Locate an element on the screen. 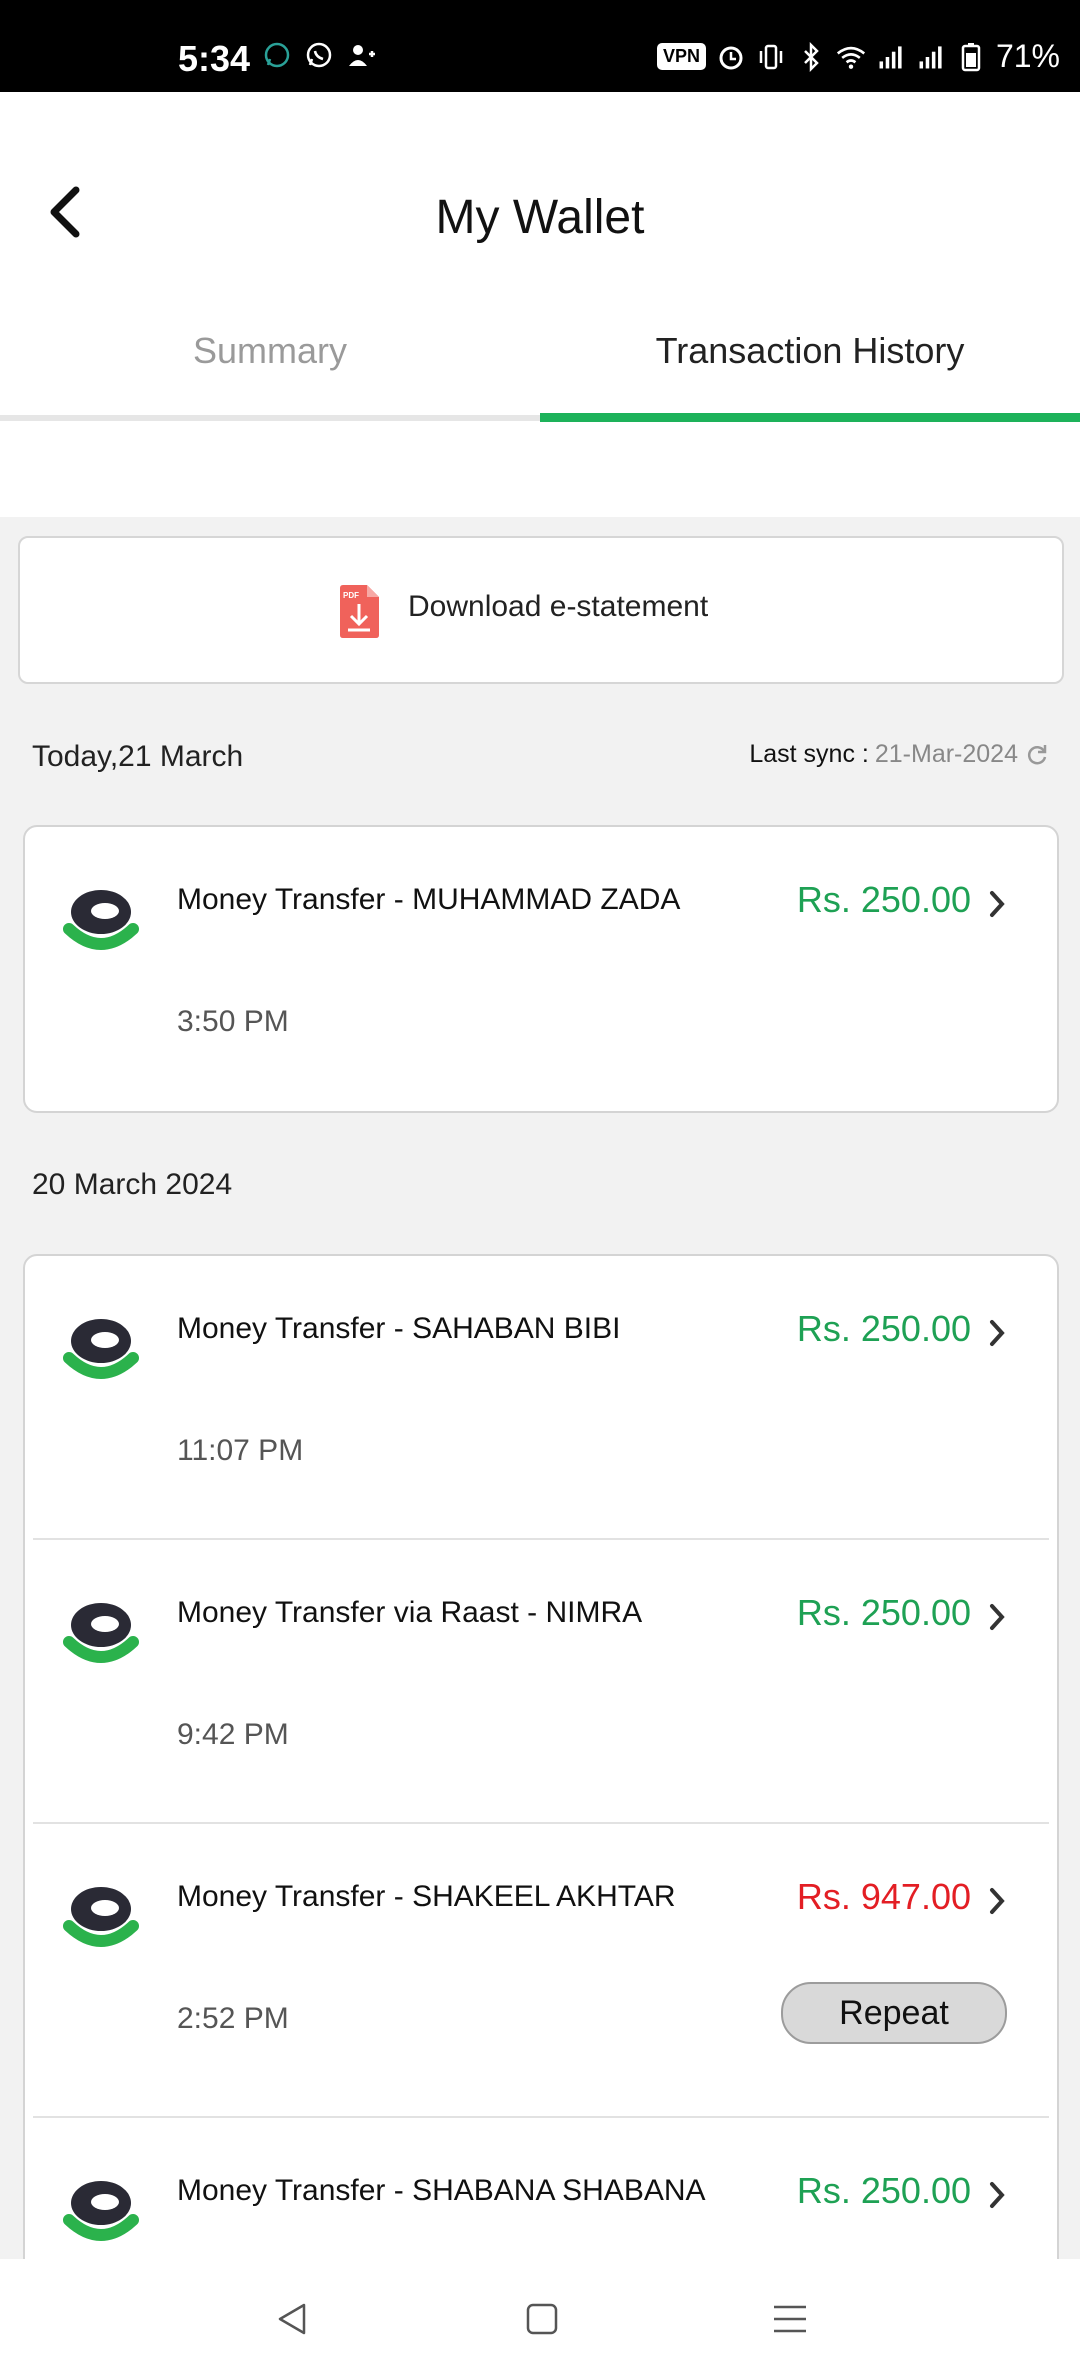 This screenshot has width=1080, height=2376. wifi-icon is located at coordinates (851, 57).